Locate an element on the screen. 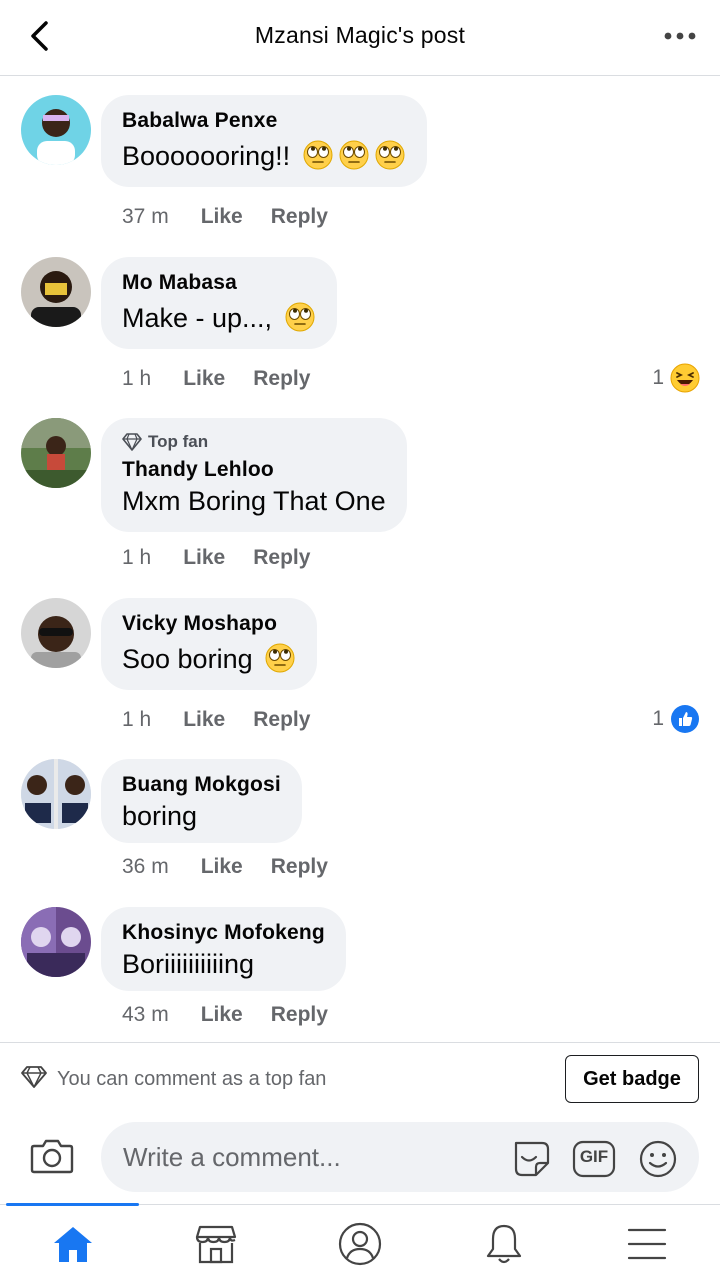  gif-button: GIF is located at coordinates (594, 1159).